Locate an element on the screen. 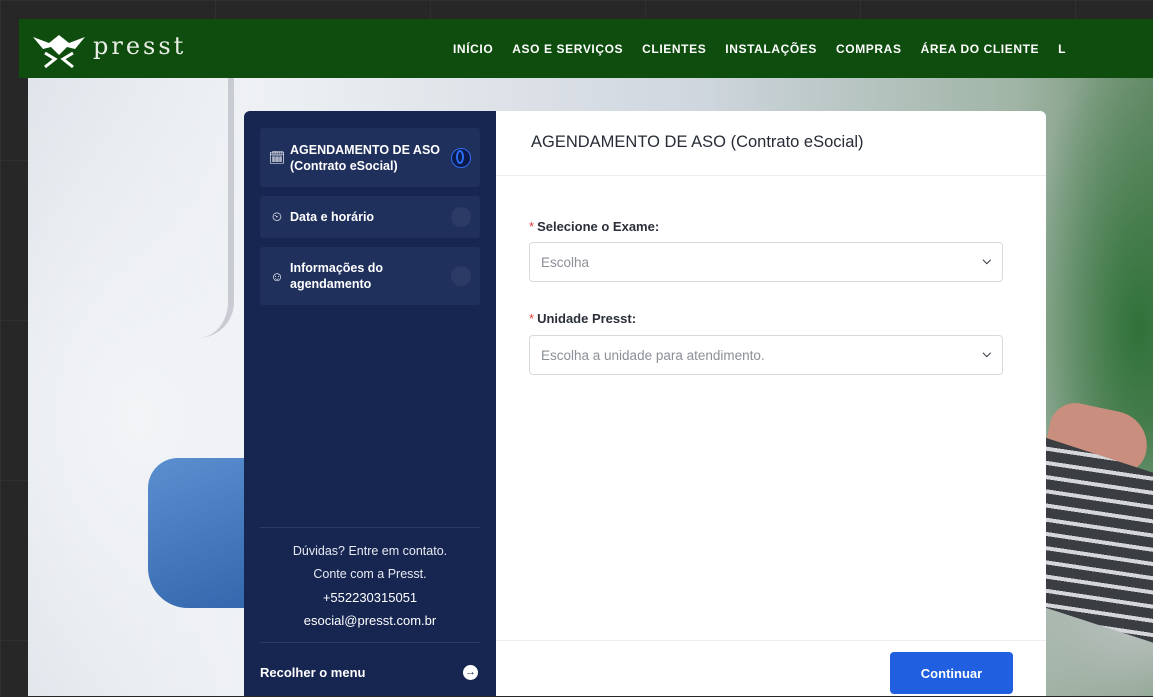 The height and width of the screenshot is (697, 1153). step-agendamento-aso: 🗓︎ AGENDAMENTO DE ASO (Contrato eSocial) is located at coordinates (370, 157).